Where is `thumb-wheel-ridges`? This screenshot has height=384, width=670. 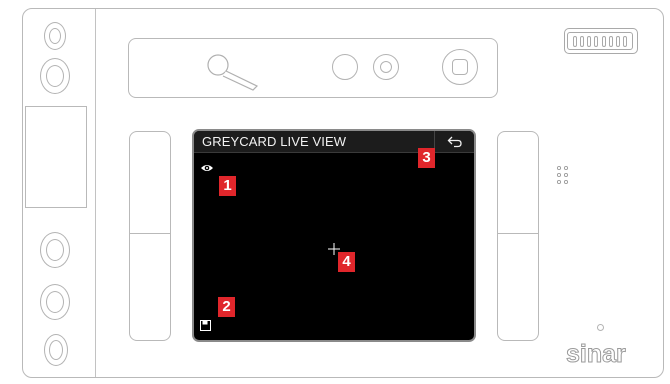
thumb-wheel-ridges is located at coordinates (600, 41).